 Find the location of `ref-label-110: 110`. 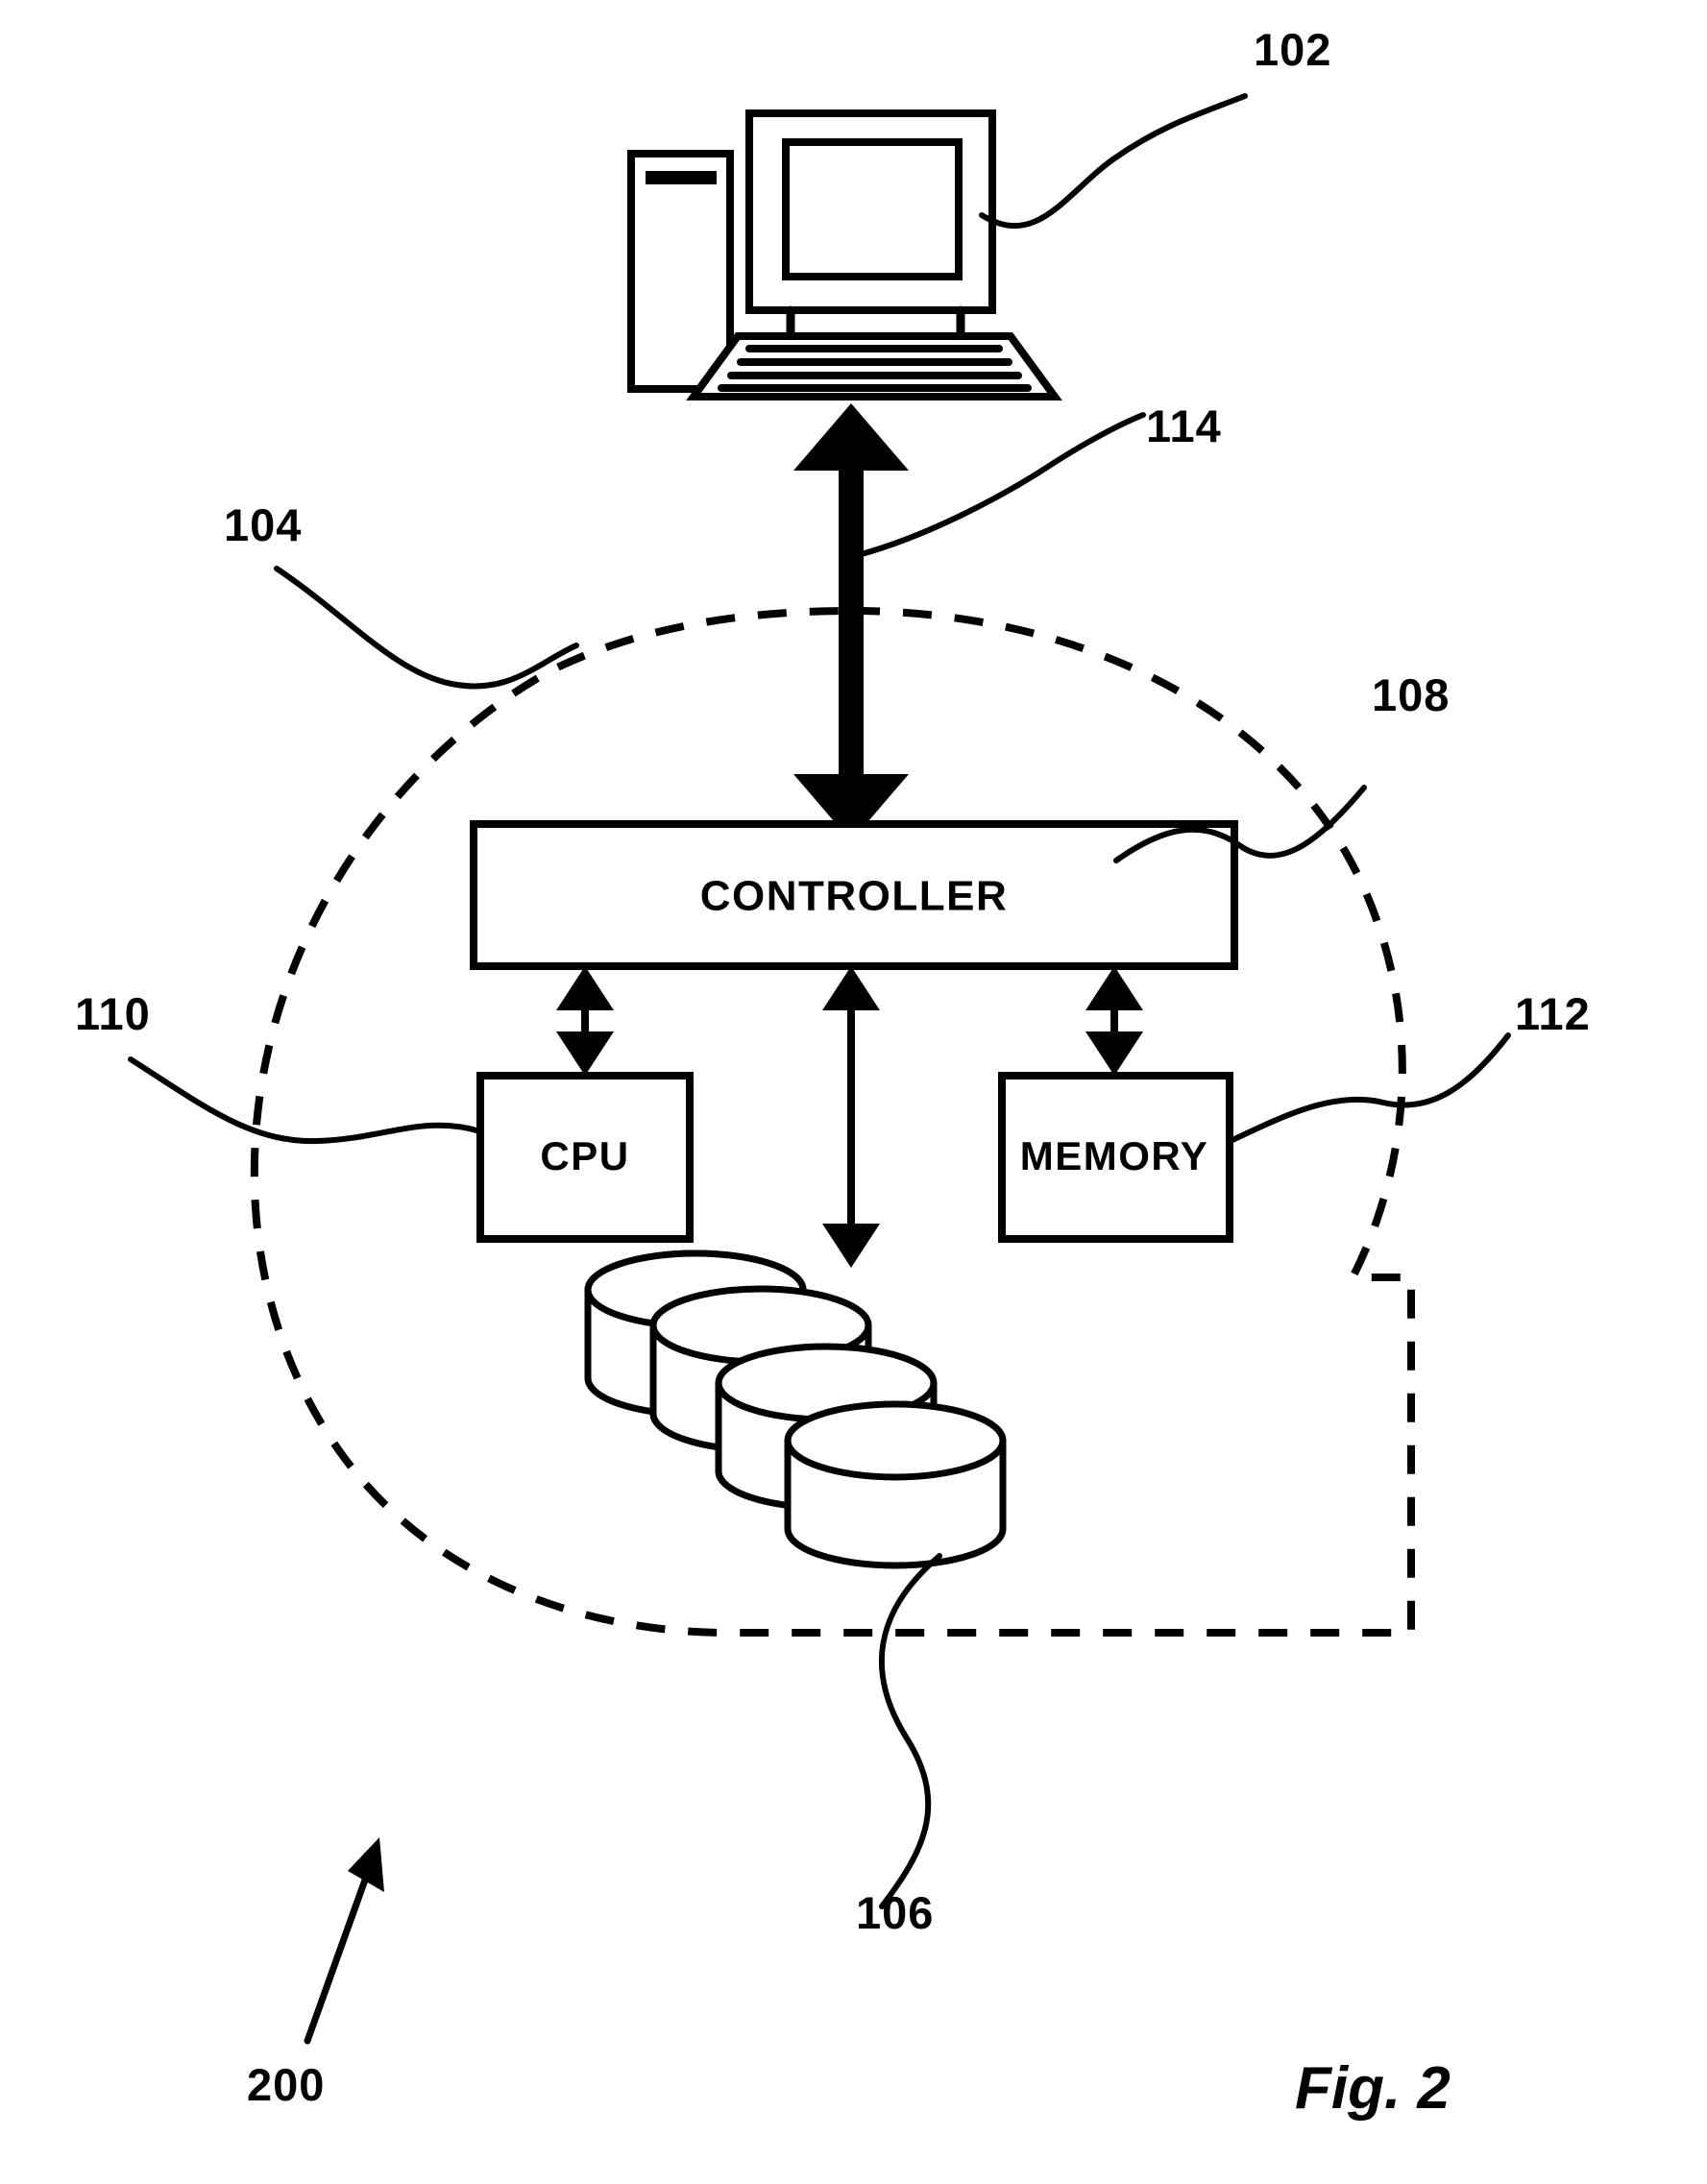

ref-label-110: 110 is located at coordinates (113, 1013).